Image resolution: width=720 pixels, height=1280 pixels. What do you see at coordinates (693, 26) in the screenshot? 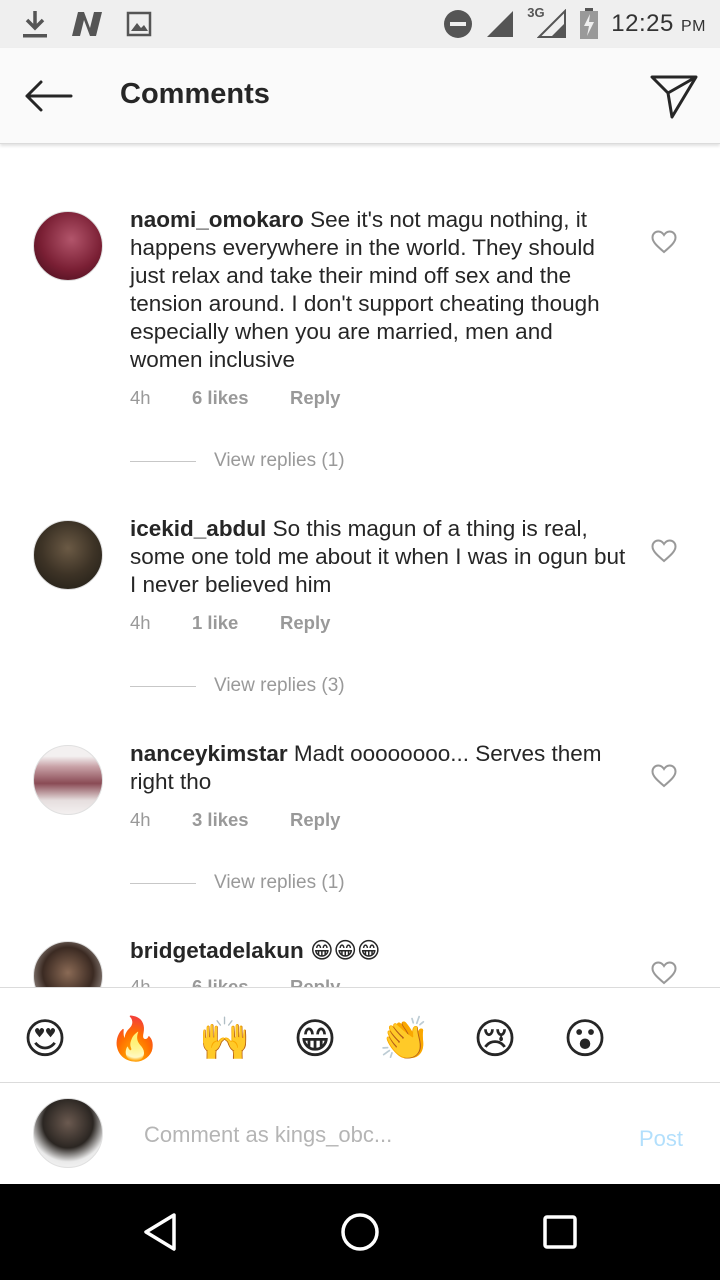
I see `clock-ampm: PM` at bounding box center [693, 26].